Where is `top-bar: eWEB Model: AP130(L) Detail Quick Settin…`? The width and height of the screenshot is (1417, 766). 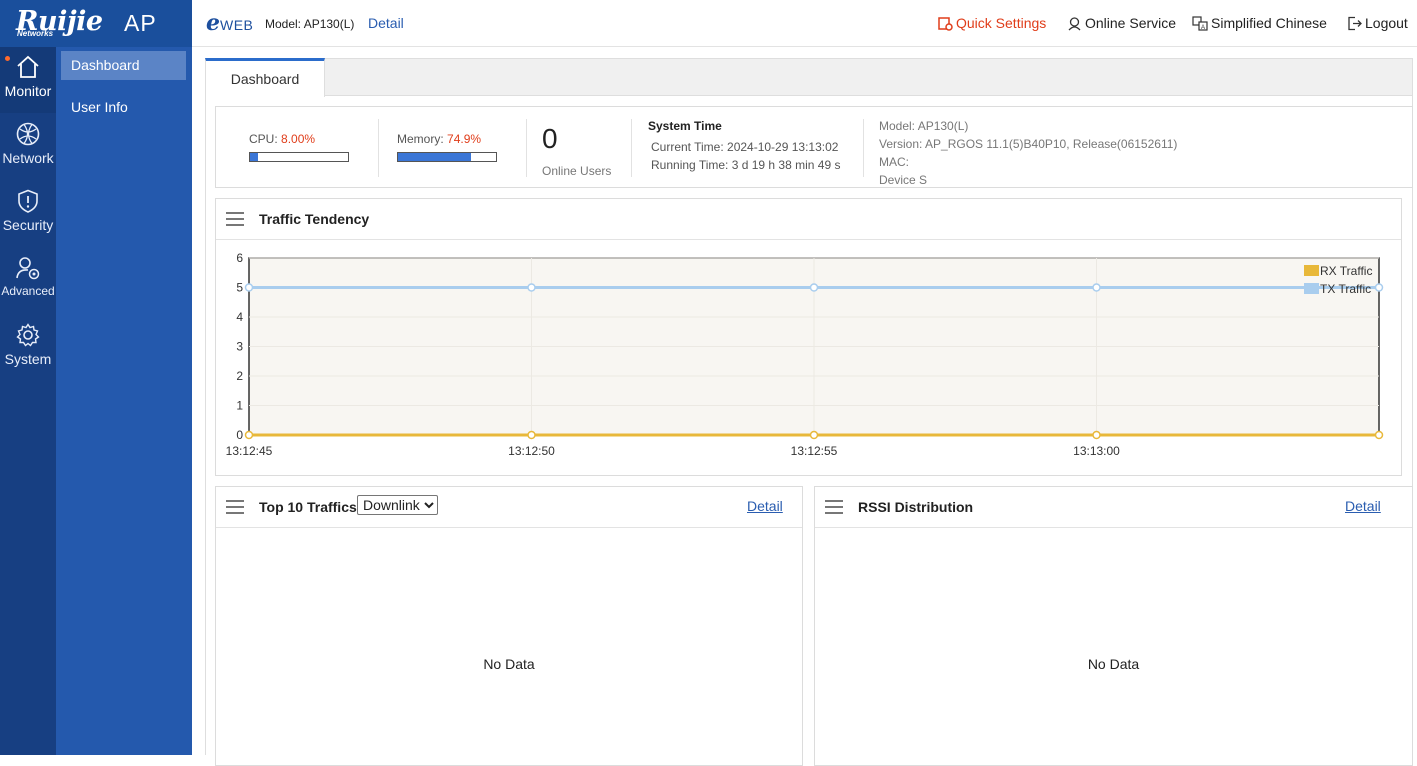 top-bar: eWEB Model: AP130(L) Detail Quick Settin… is located at coordinates (804, 23).